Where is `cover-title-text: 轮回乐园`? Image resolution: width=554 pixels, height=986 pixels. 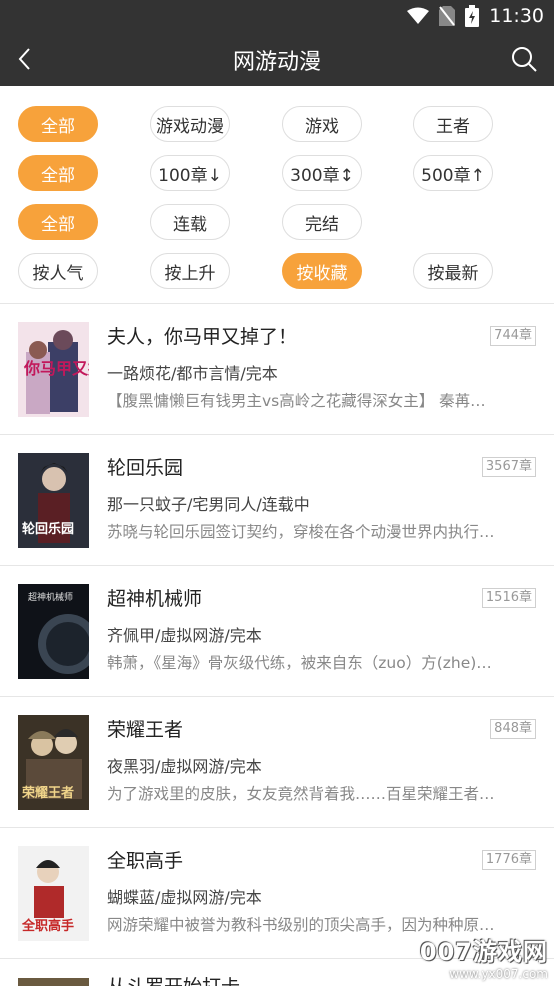 cover-title-text: 轮回乐园 is located at coordinates (48, 529).